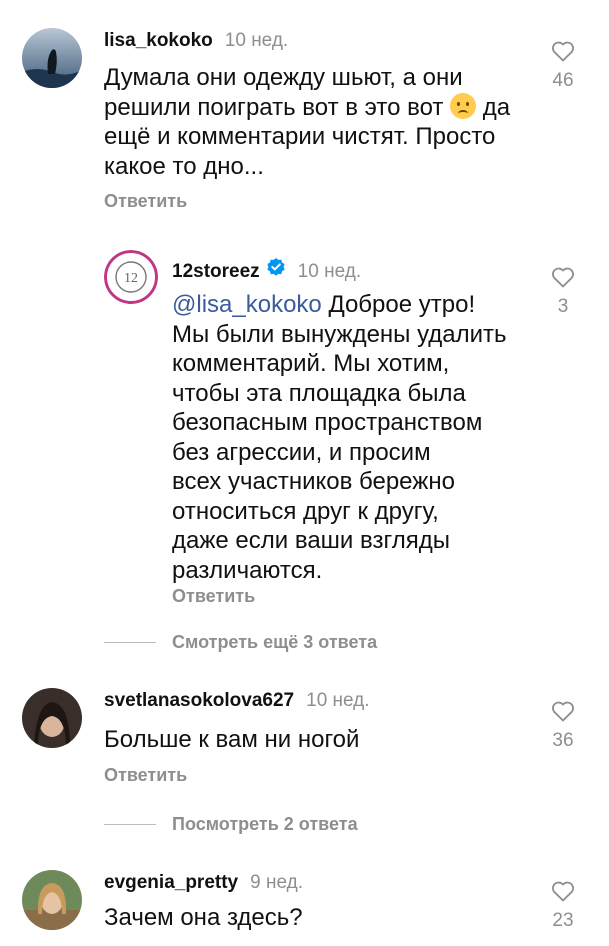  Describe the element at coordinates (301, 452) in the screenshot. I see `comment-line: без агрессии, и просим` at that location.